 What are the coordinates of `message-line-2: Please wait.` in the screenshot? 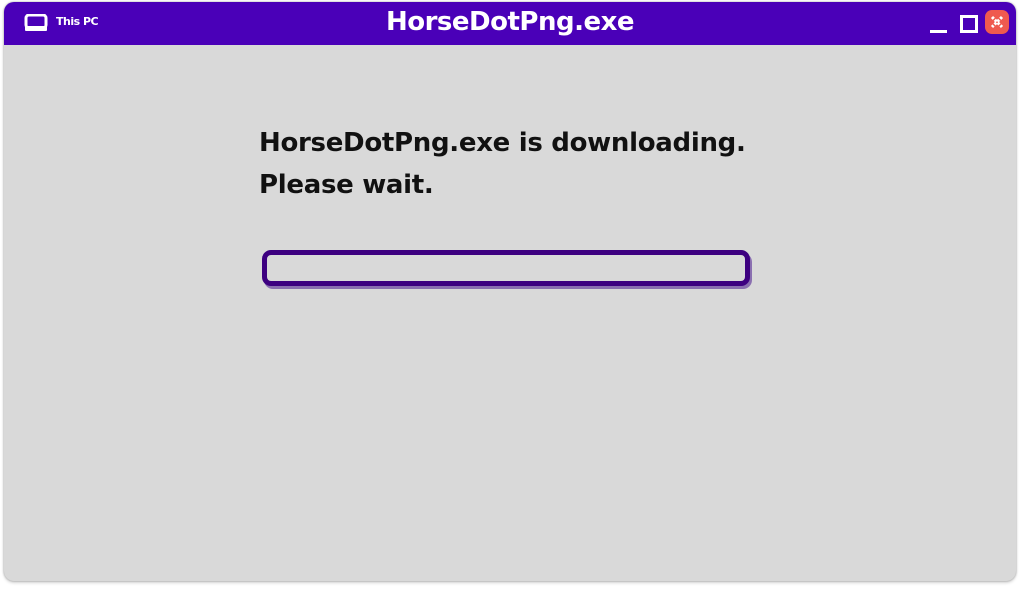 It's located at (346, 185).